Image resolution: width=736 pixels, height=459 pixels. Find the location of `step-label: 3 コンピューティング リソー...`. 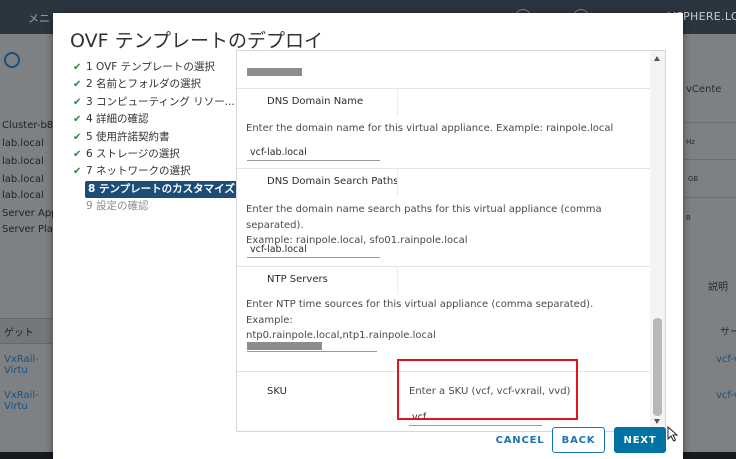

step-label: 3 コンピューティング リソー... is located at coordinates (160, 101).